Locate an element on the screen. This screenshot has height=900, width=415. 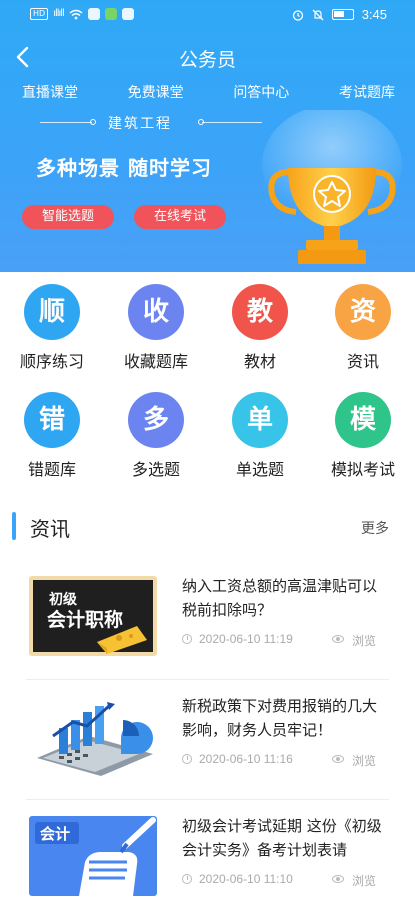
status-left-icons: HD ıllıll is located at coordinates (82, 14).